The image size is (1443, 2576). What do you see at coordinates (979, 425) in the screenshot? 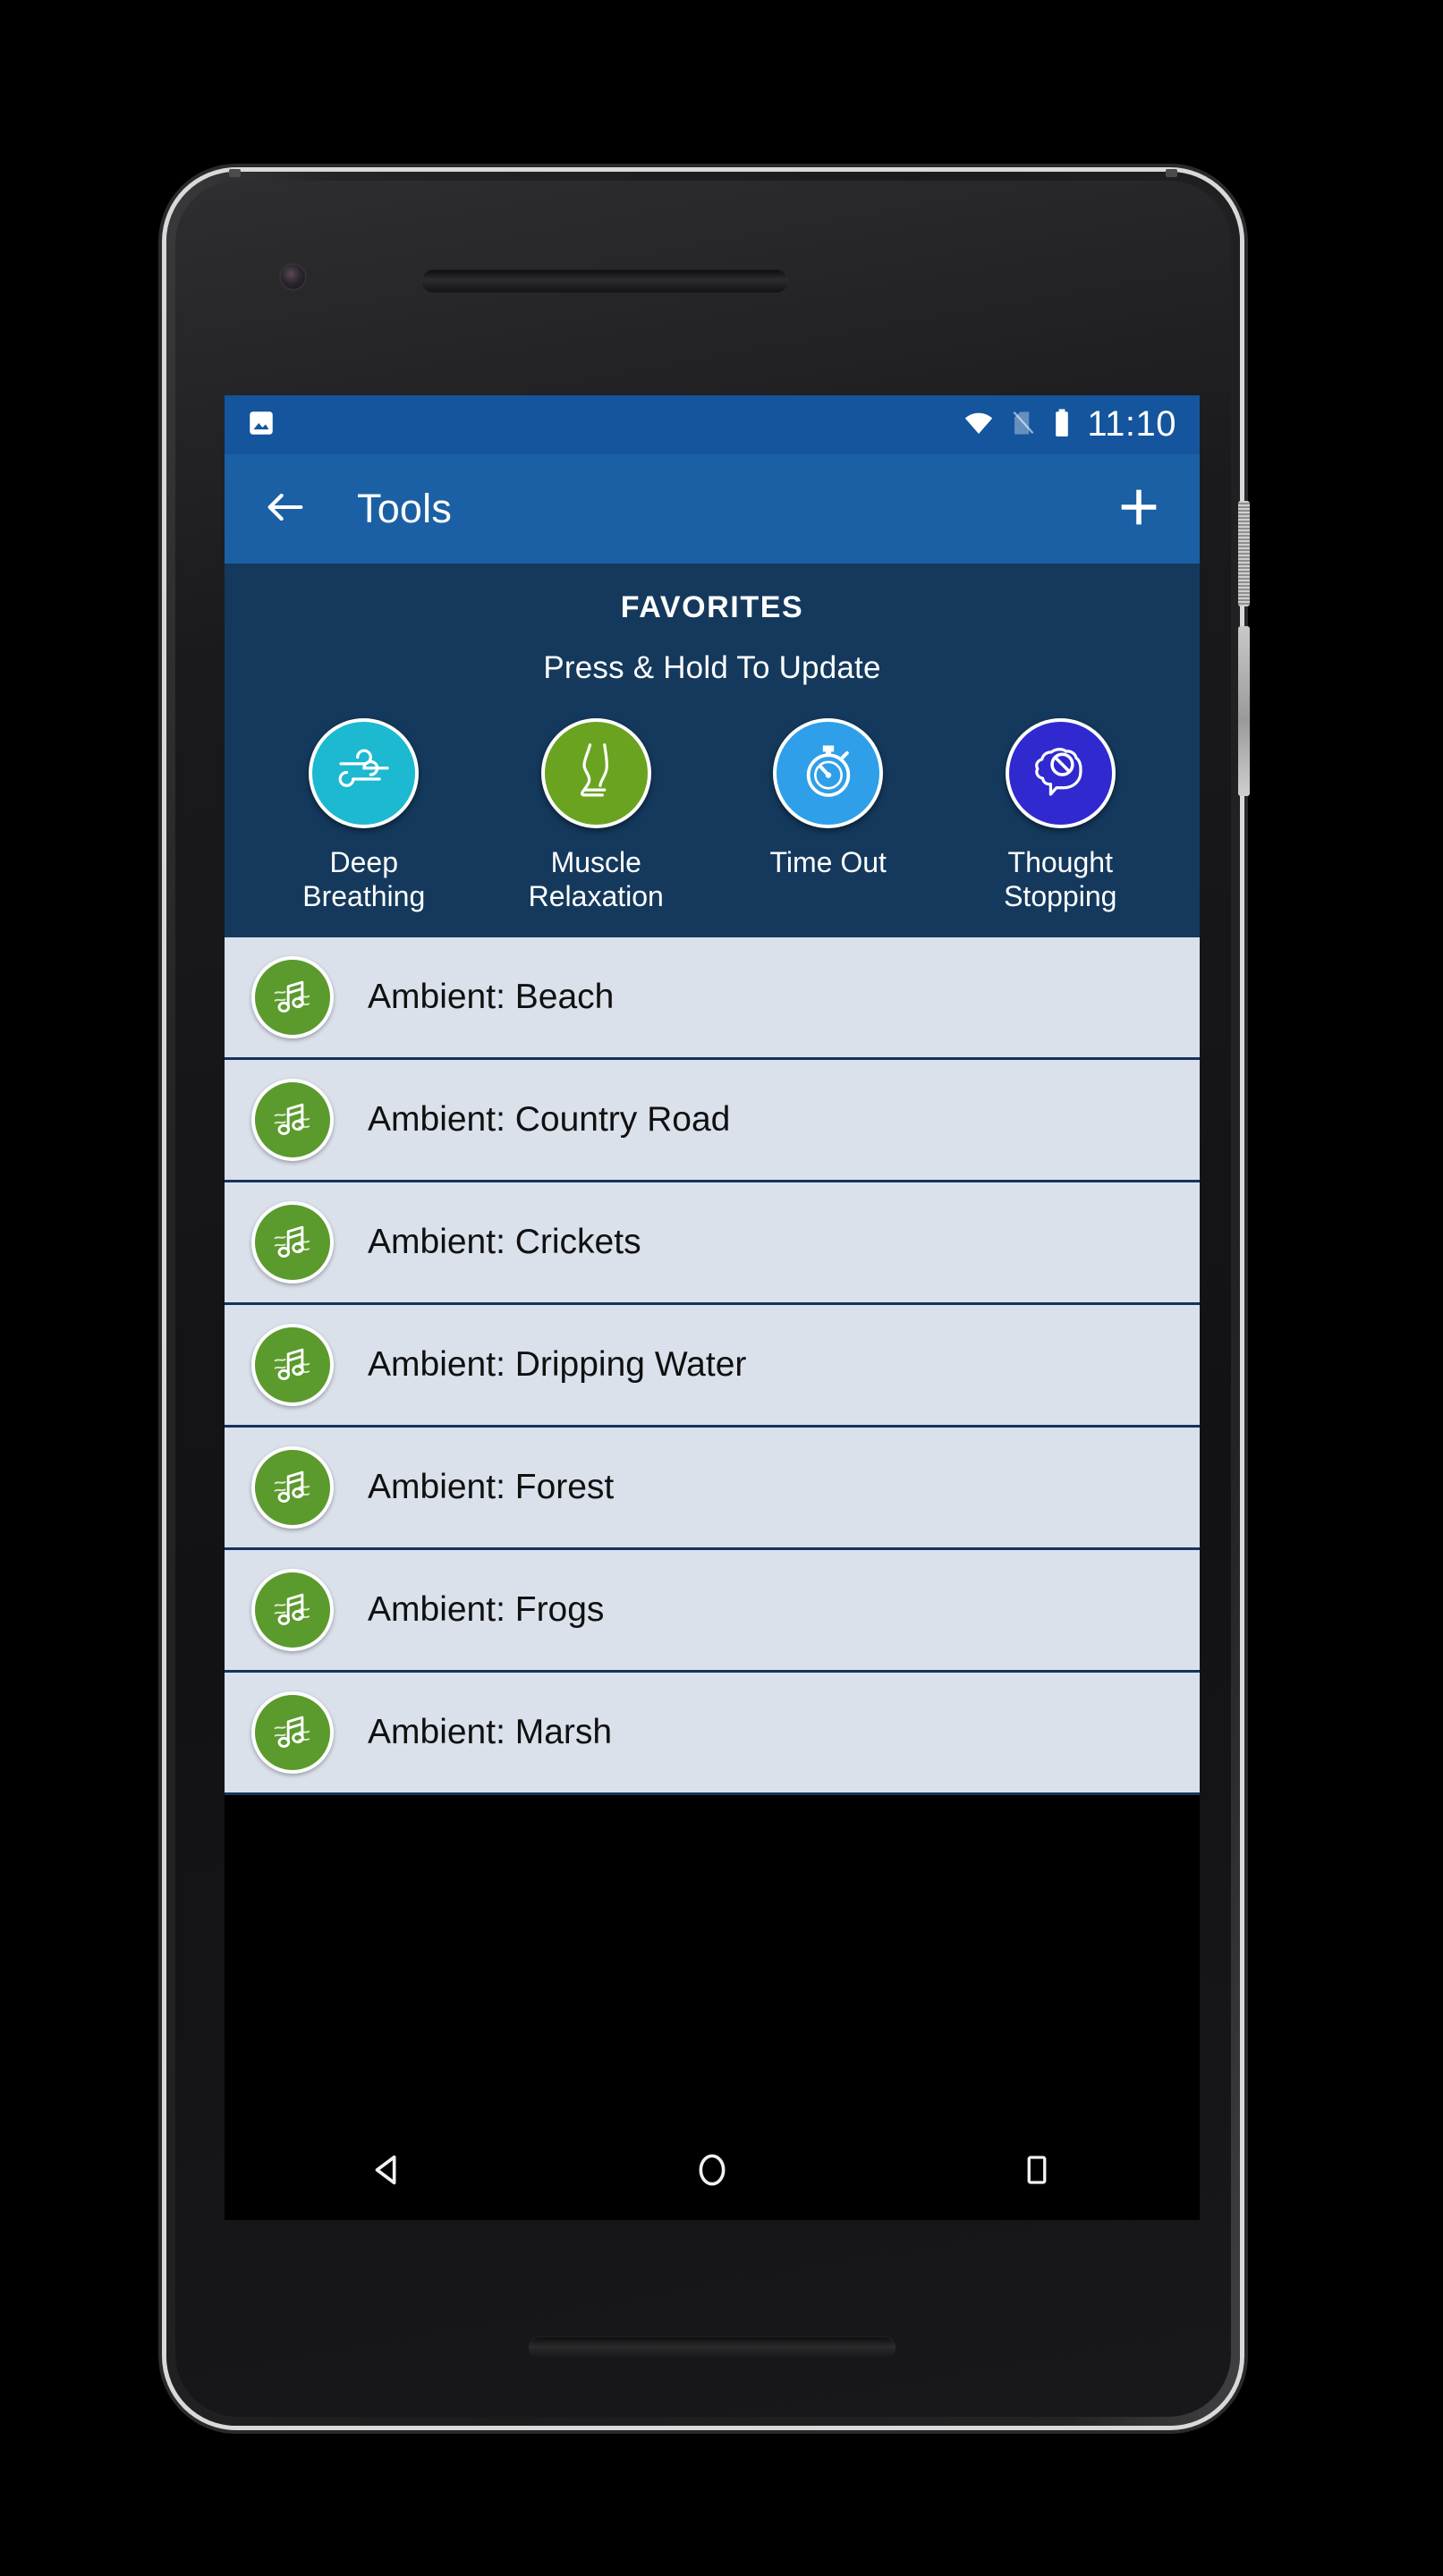
I see `wifi-icon` at bounding box center [979, 425].